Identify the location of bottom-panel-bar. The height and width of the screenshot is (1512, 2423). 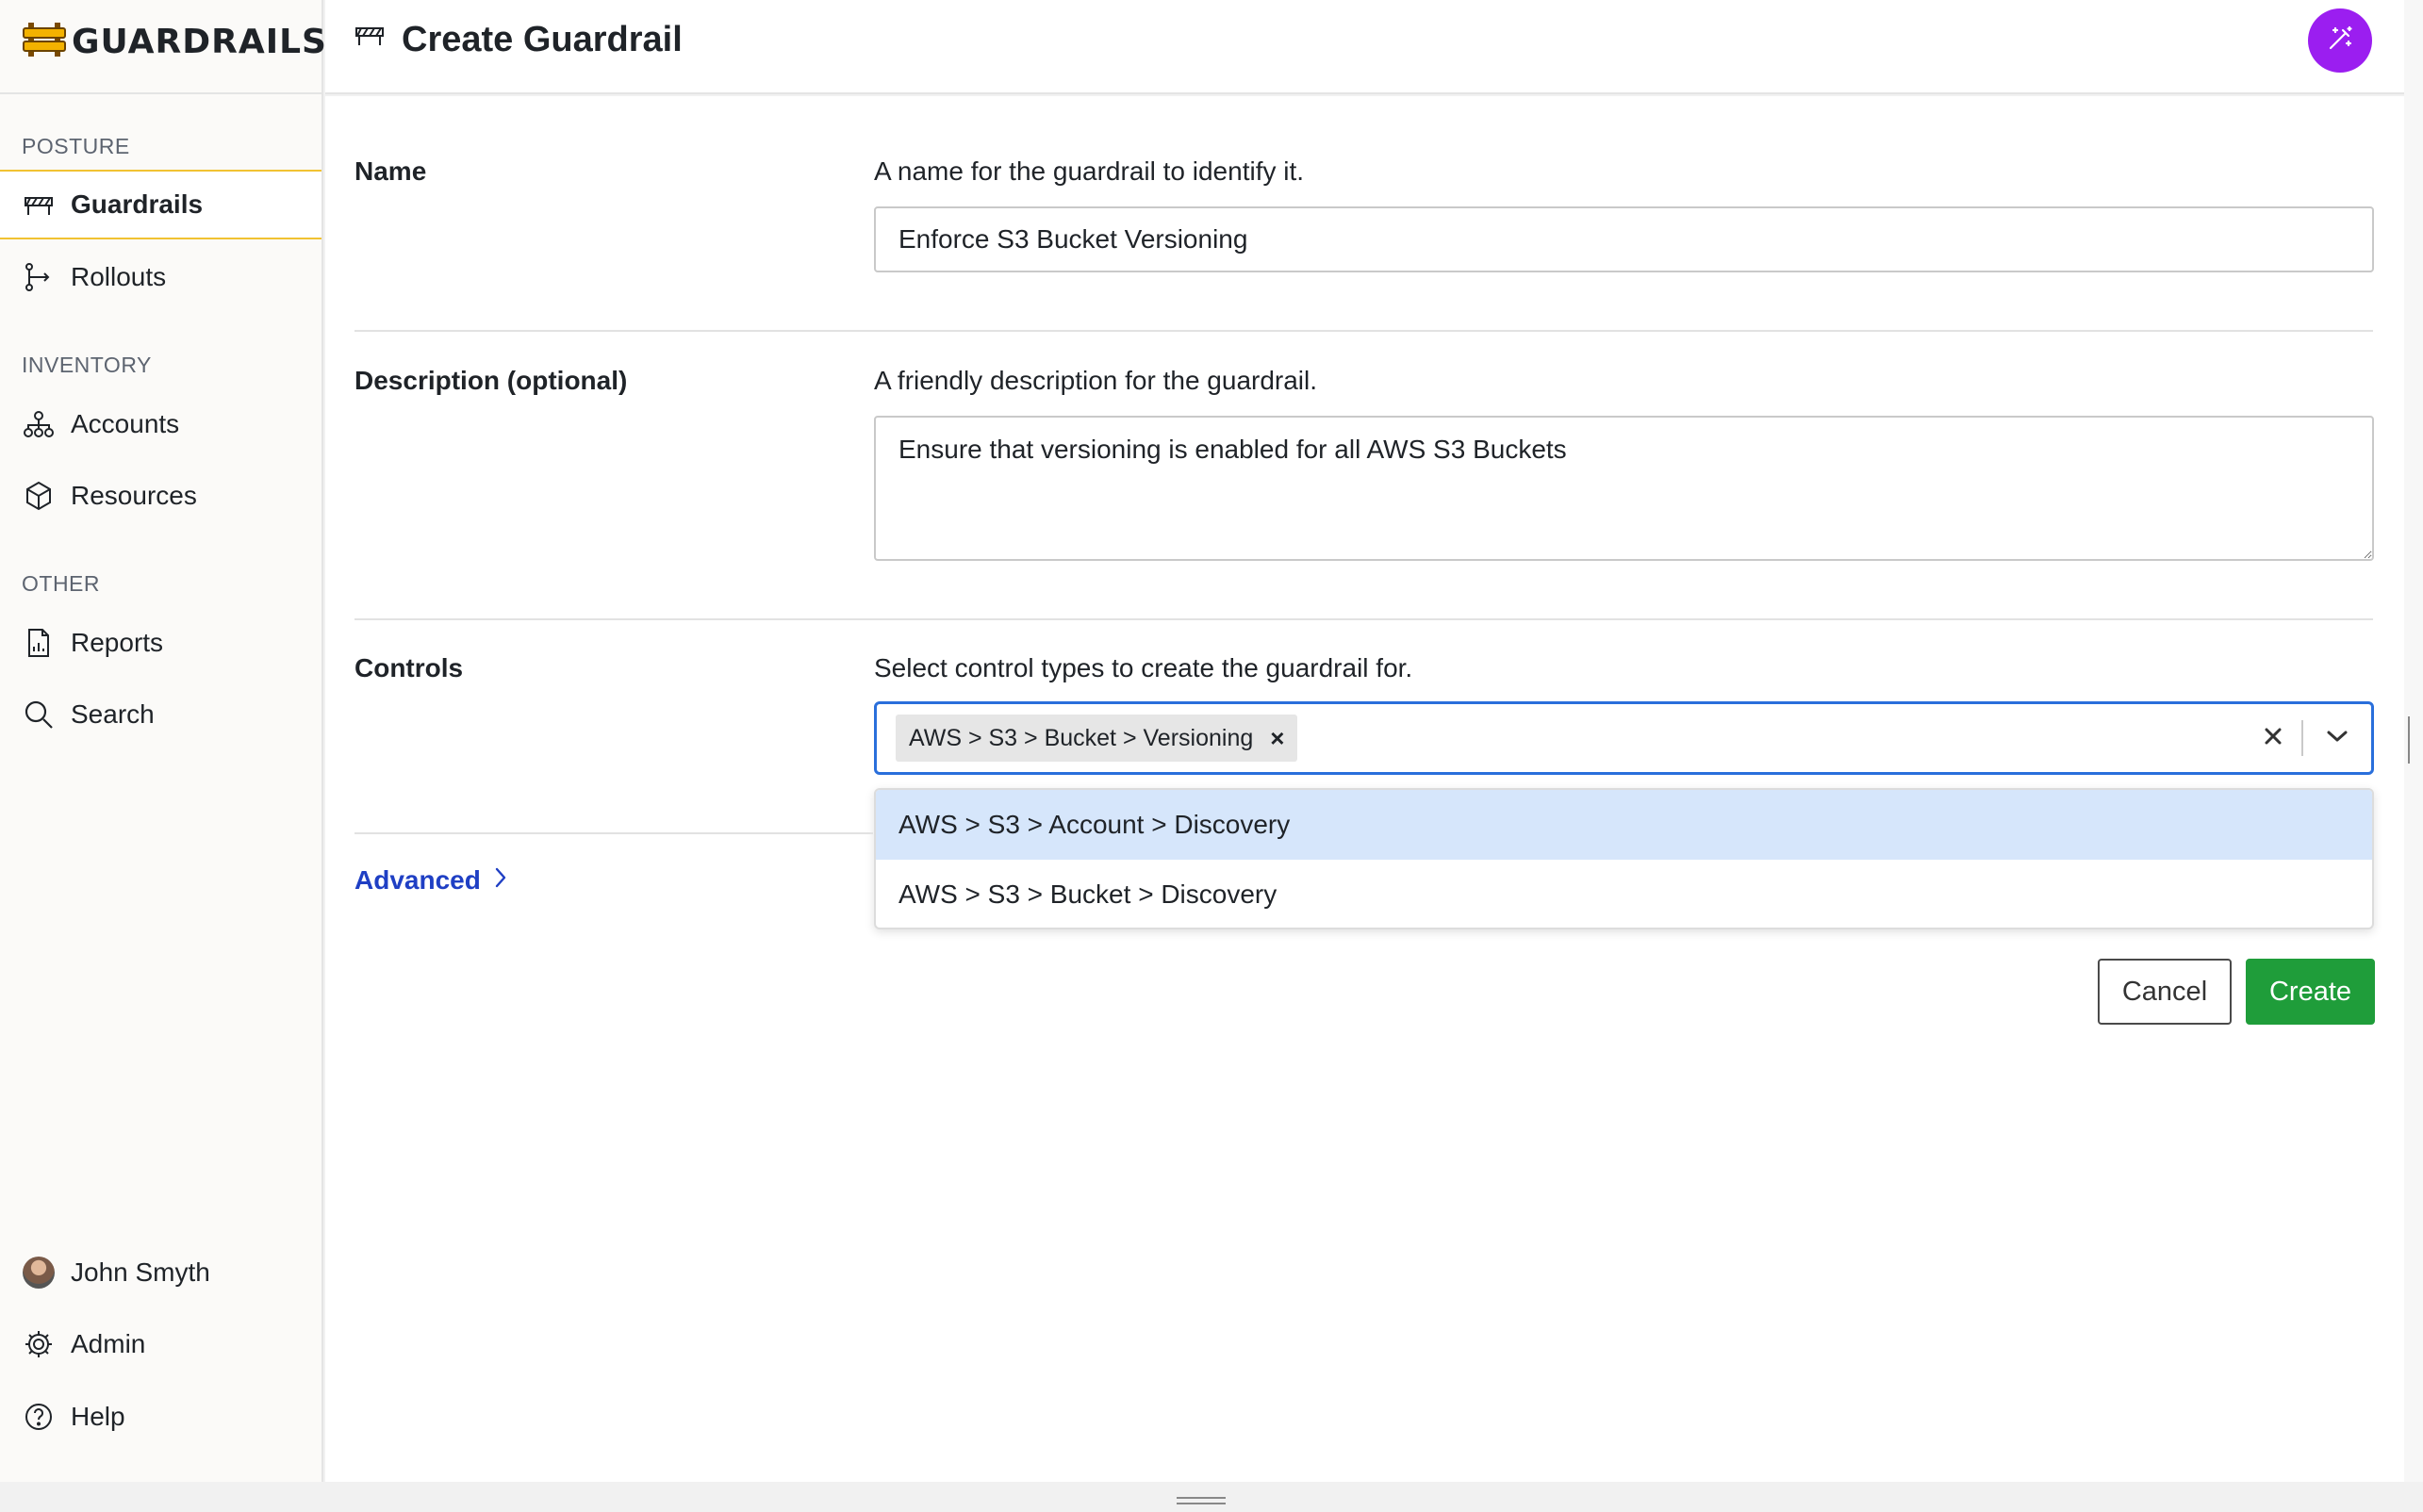
(1212, 1497).